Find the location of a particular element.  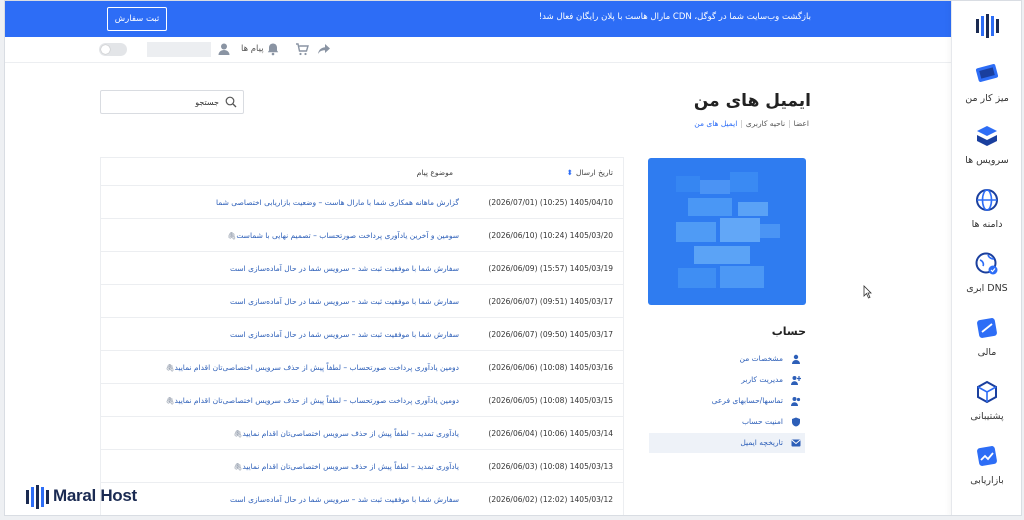

account-item-label: مشخصات من is located at coordinates (761, 358).